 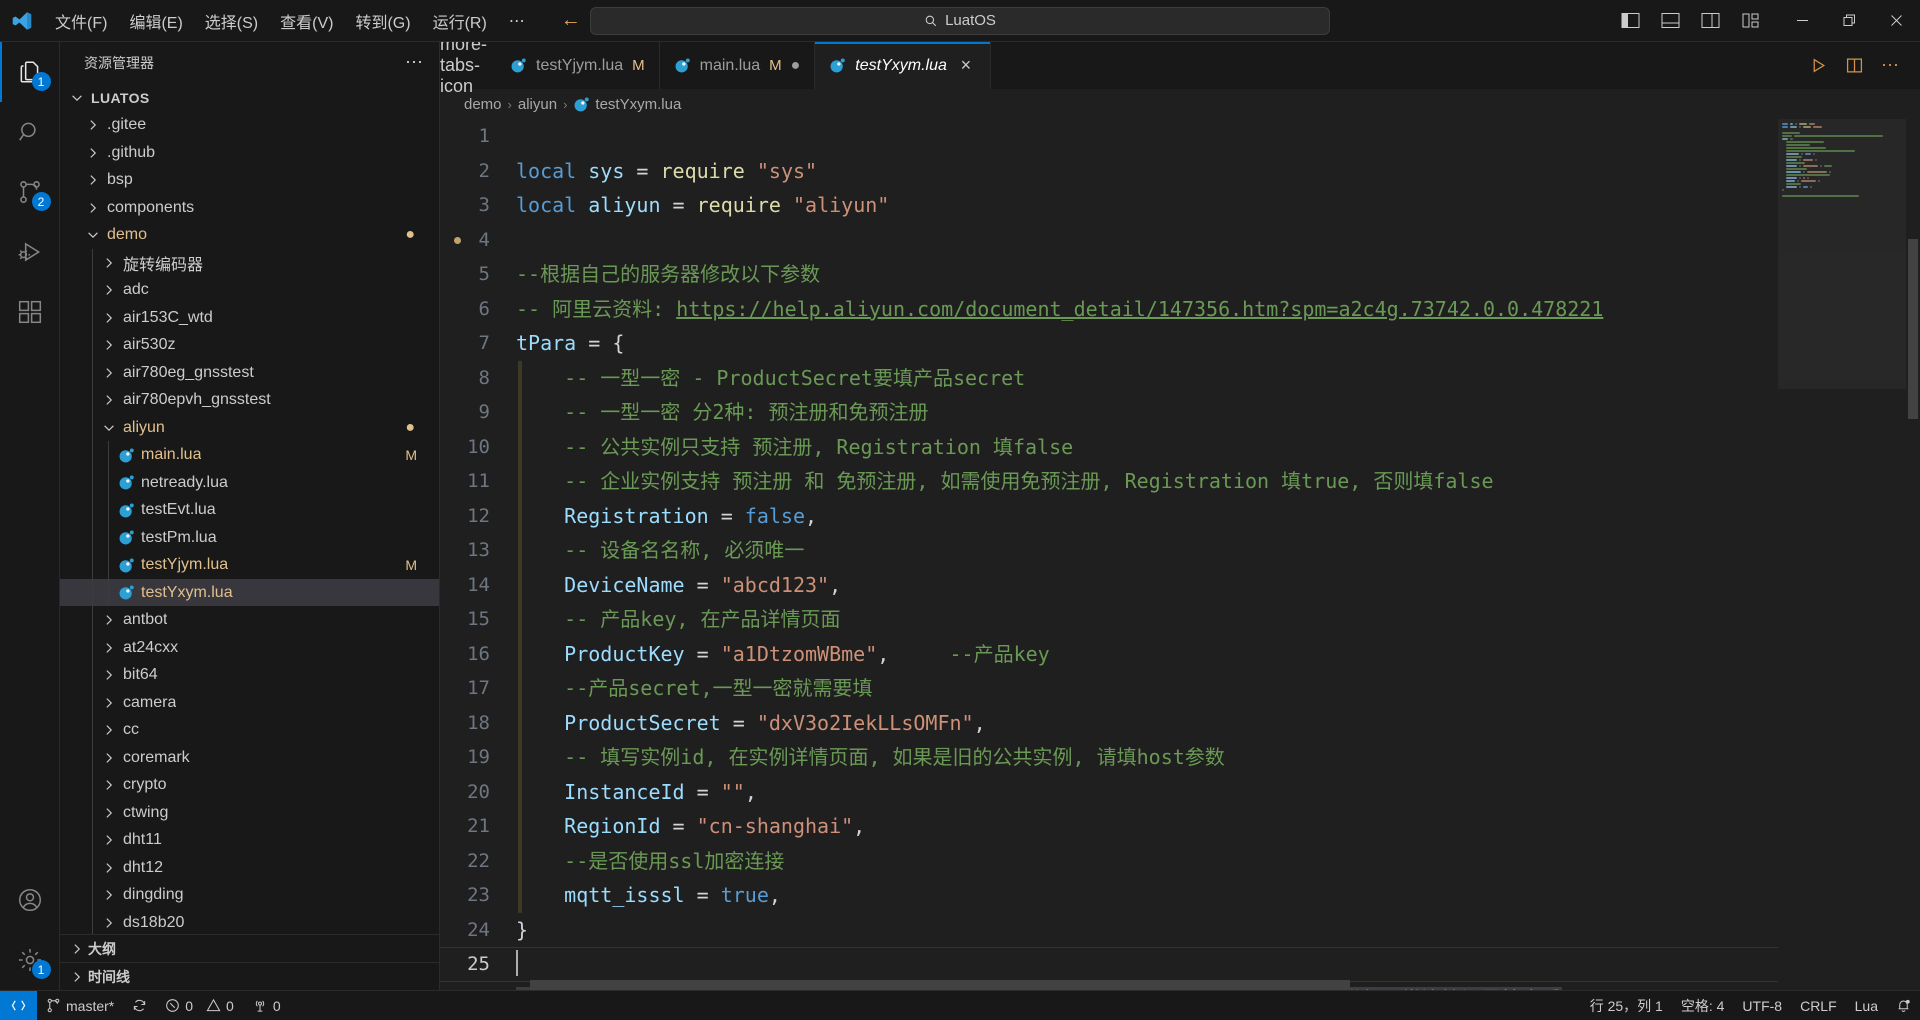 I want to click on file-tree-file: testEvt.lua, so click(x=249, y=510).